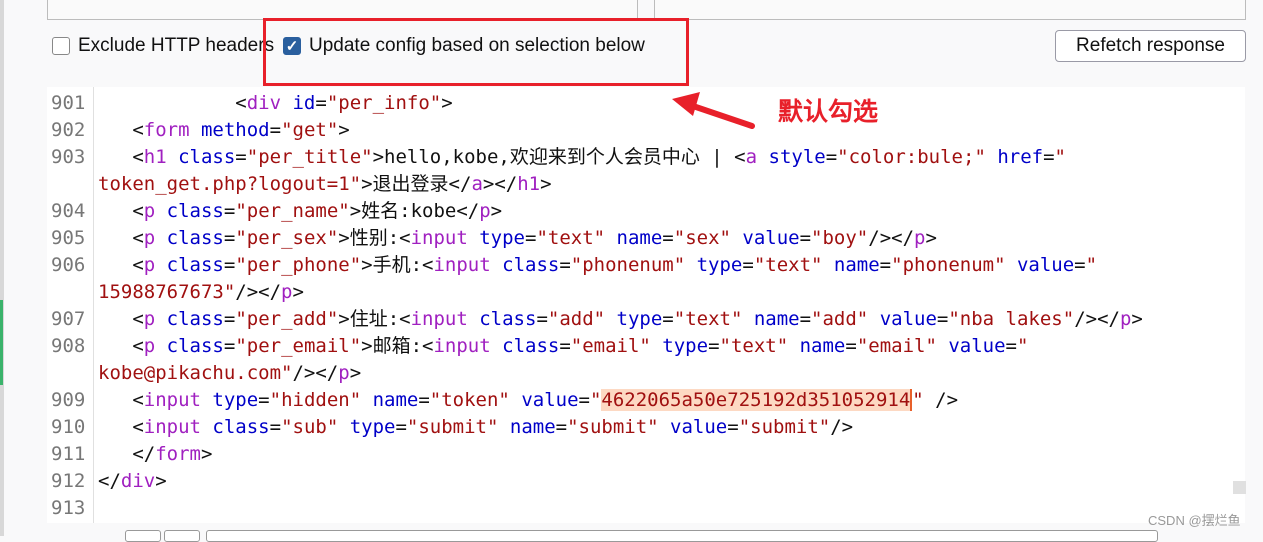 This screenshot has height=542, width=1263. Describe the element at coordinates (68, 130) in the screenshot. I see `line-number: 902` at that location.